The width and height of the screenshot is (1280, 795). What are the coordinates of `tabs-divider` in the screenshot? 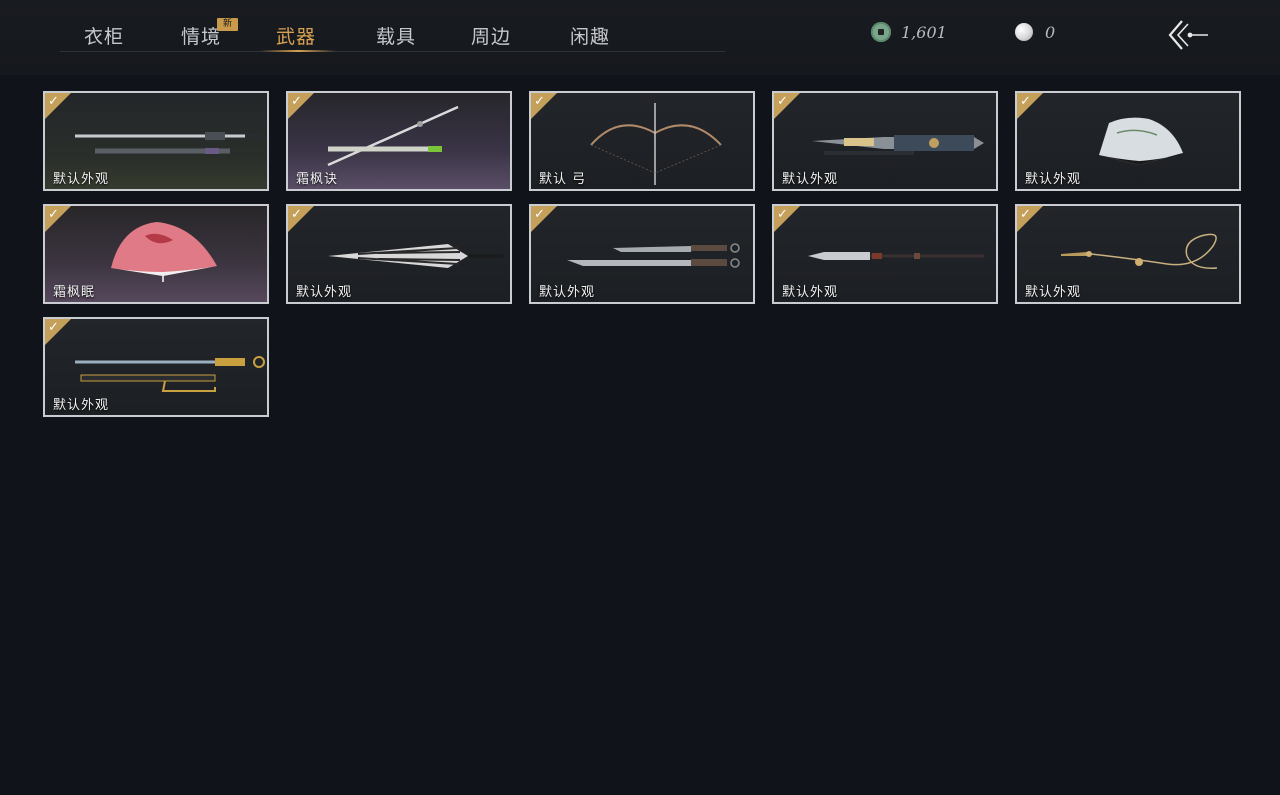 It's located at (392, 51).